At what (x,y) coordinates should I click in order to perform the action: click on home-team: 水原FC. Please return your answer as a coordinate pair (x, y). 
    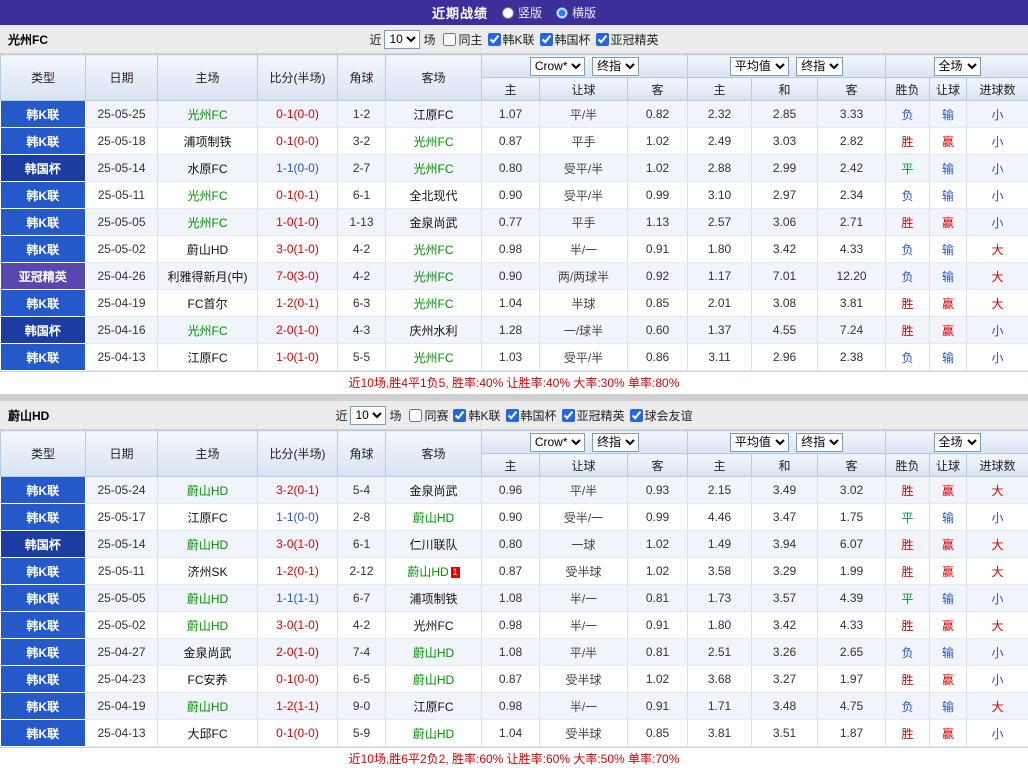
    Looking at the image, I should click on (208, 168).